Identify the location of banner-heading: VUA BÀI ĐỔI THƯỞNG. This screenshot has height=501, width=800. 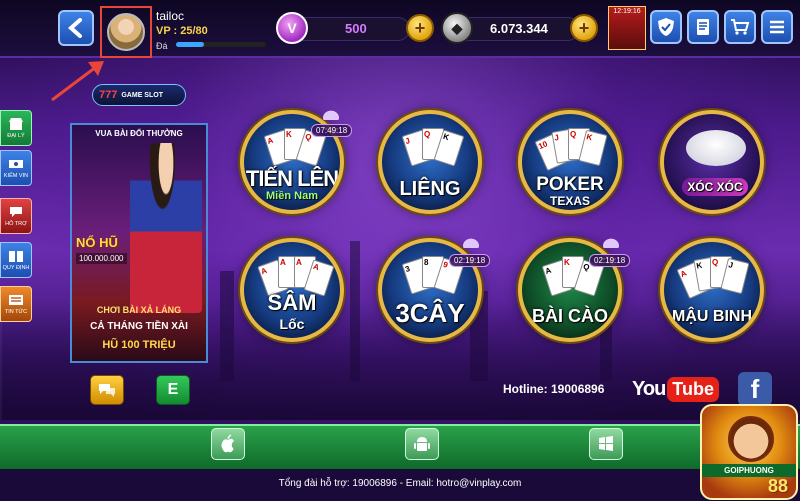
(139, 133).